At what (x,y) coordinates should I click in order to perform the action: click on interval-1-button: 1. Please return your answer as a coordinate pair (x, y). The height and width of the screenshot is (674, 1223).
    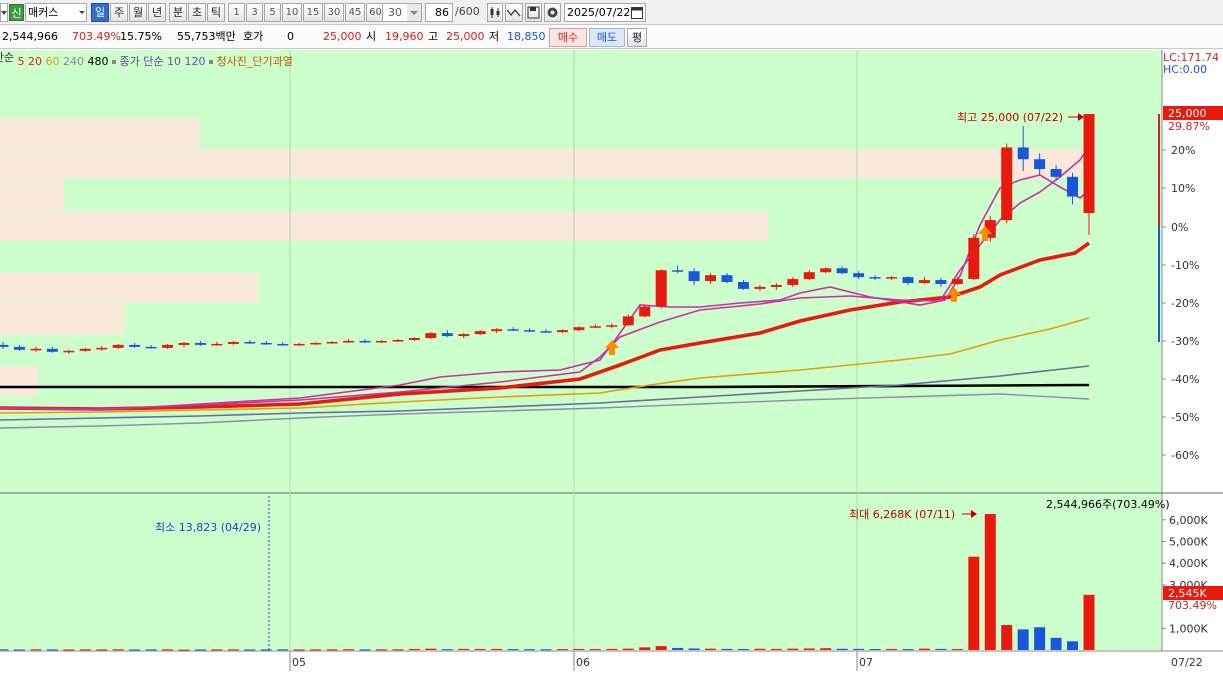
    Looking at the image, I should click on (236, 12).